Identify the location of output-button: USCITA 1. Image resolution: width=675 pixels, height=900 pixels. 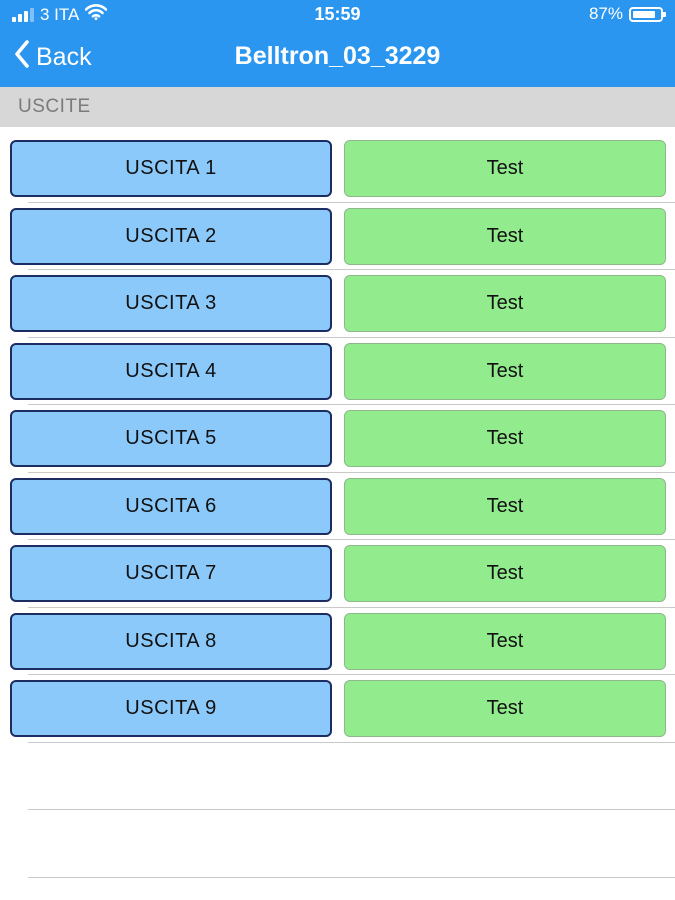
(171, 168).